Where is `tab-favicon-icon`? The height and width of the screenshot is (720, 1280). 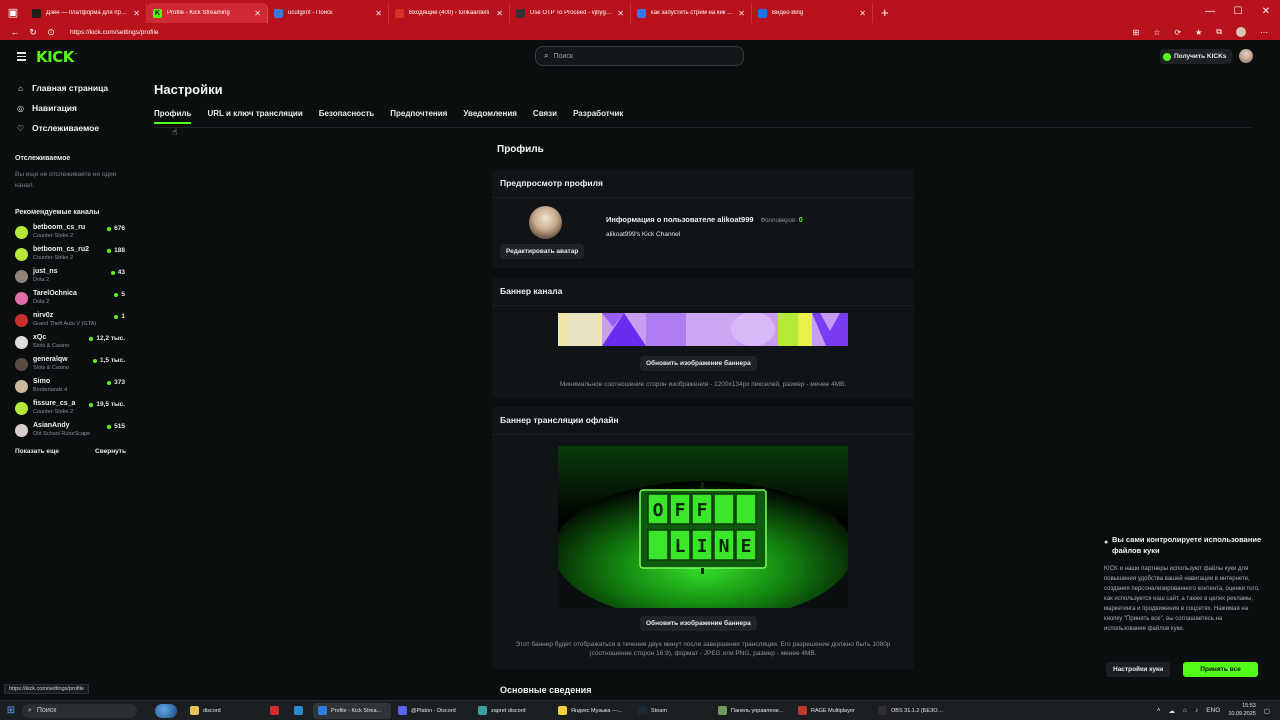 tab-favicon-icon is located at coordinates (641, 13).